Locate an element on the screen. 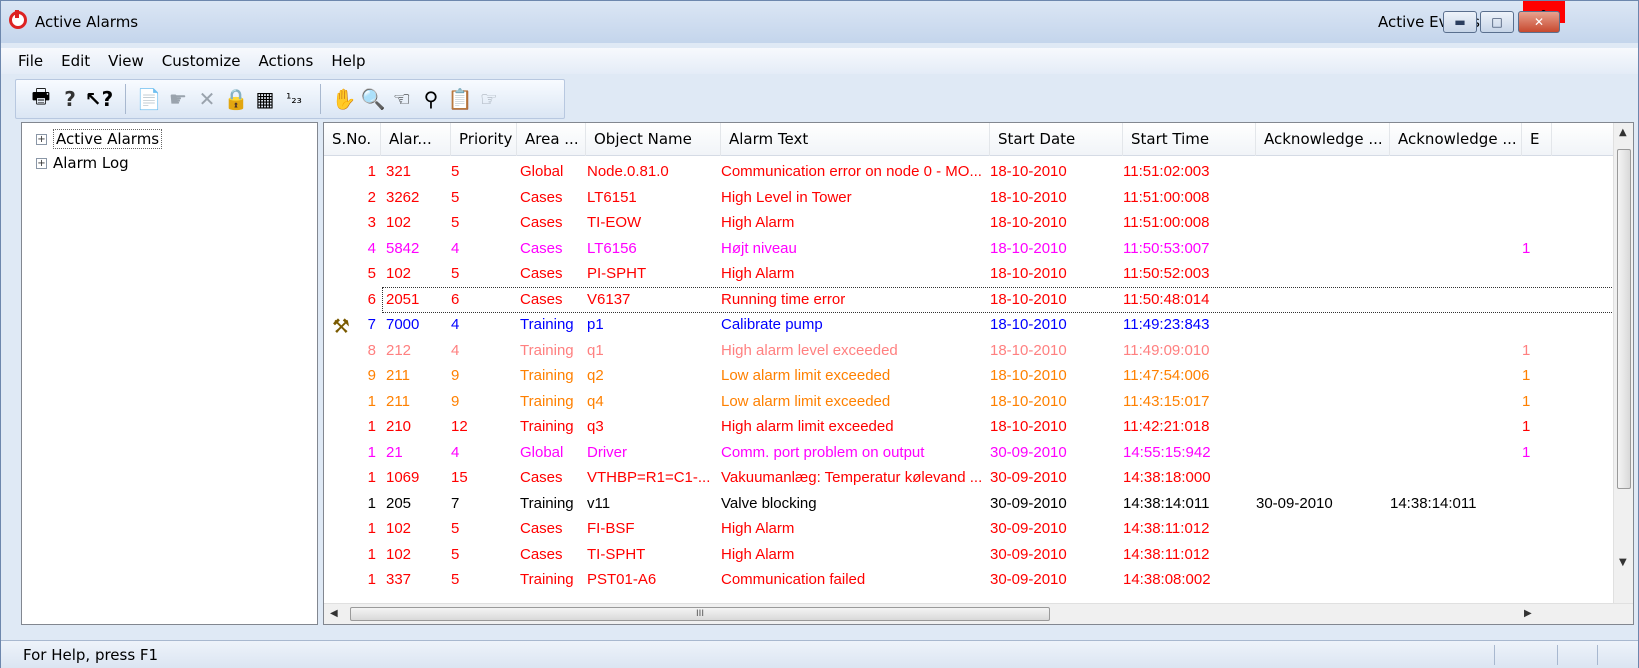 The width and height of the screenshot is (1639, 668). toolbar-separator is located at coordinates (320, 99).